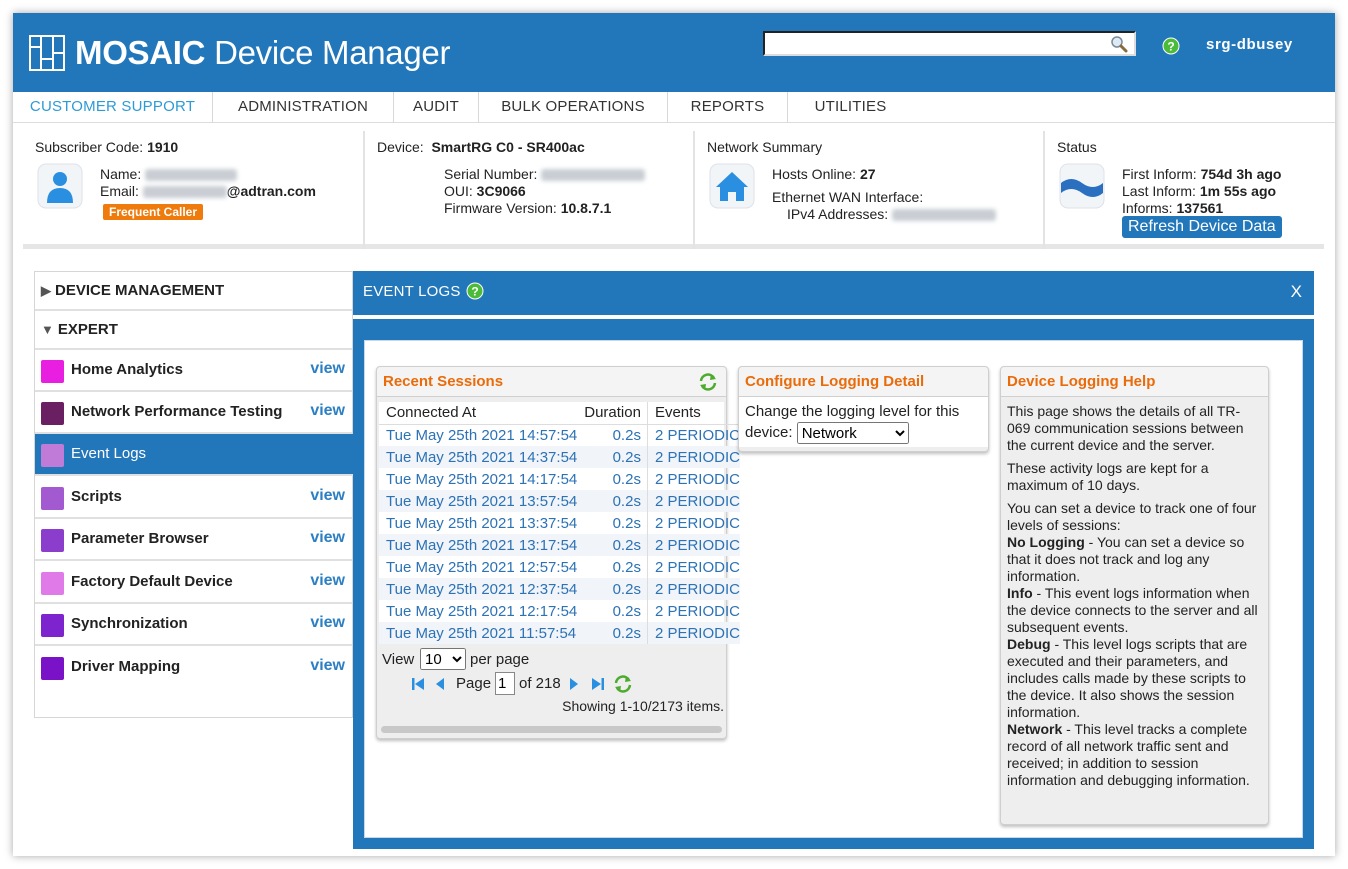  What do you see at coordinates (412, 291) in the screenshot?
I see `panel-title: EVENT LOGS` at bounding box center [412, 291].